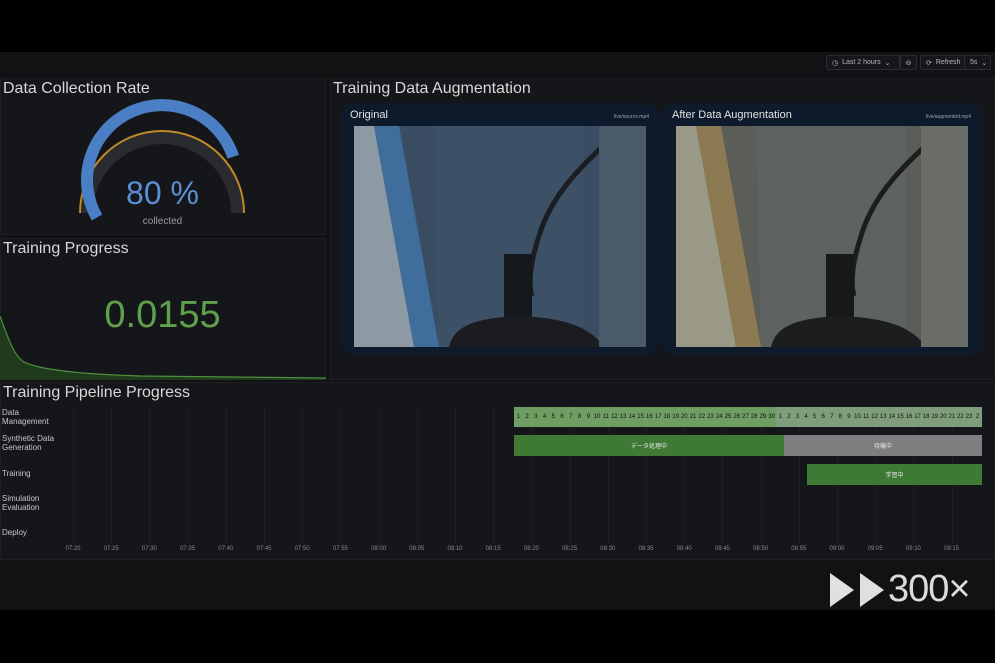 The width and height of the screenshot is (995, 663). What do you see at coordinates (875, 549) in the screenshot?
I see `x-tick-label: 09:05` at bounding box center [875, 549].